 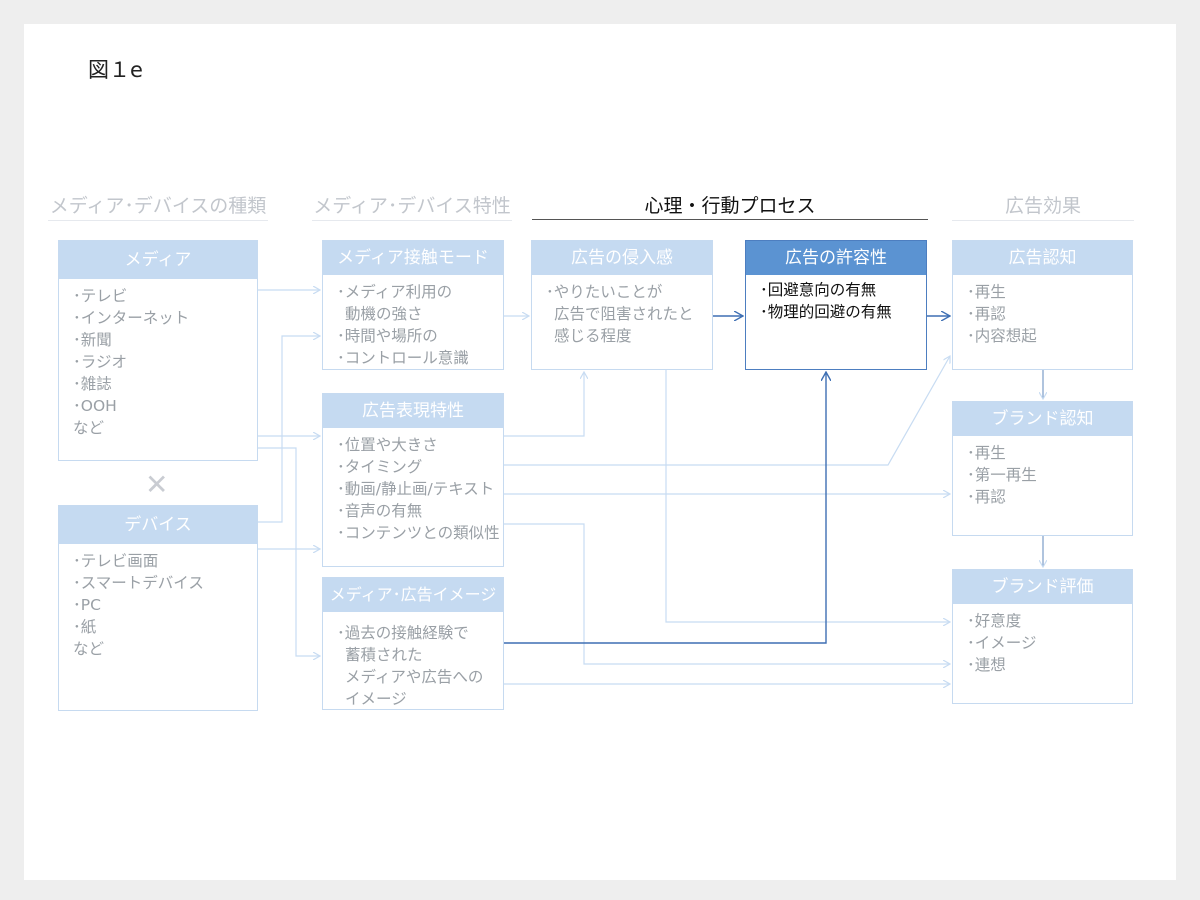 What do you see at coordinates (289, 429) in the screenshot?
I see `link-device-to-contact-mode` at bounding box center [289, 429].